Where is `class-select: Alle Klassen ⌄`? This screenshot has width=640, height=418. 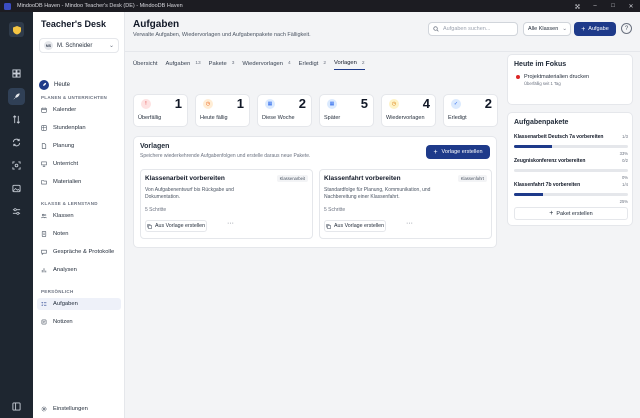 class-select: Alle Klassen ⌄ is located at coordinates (547, 29).